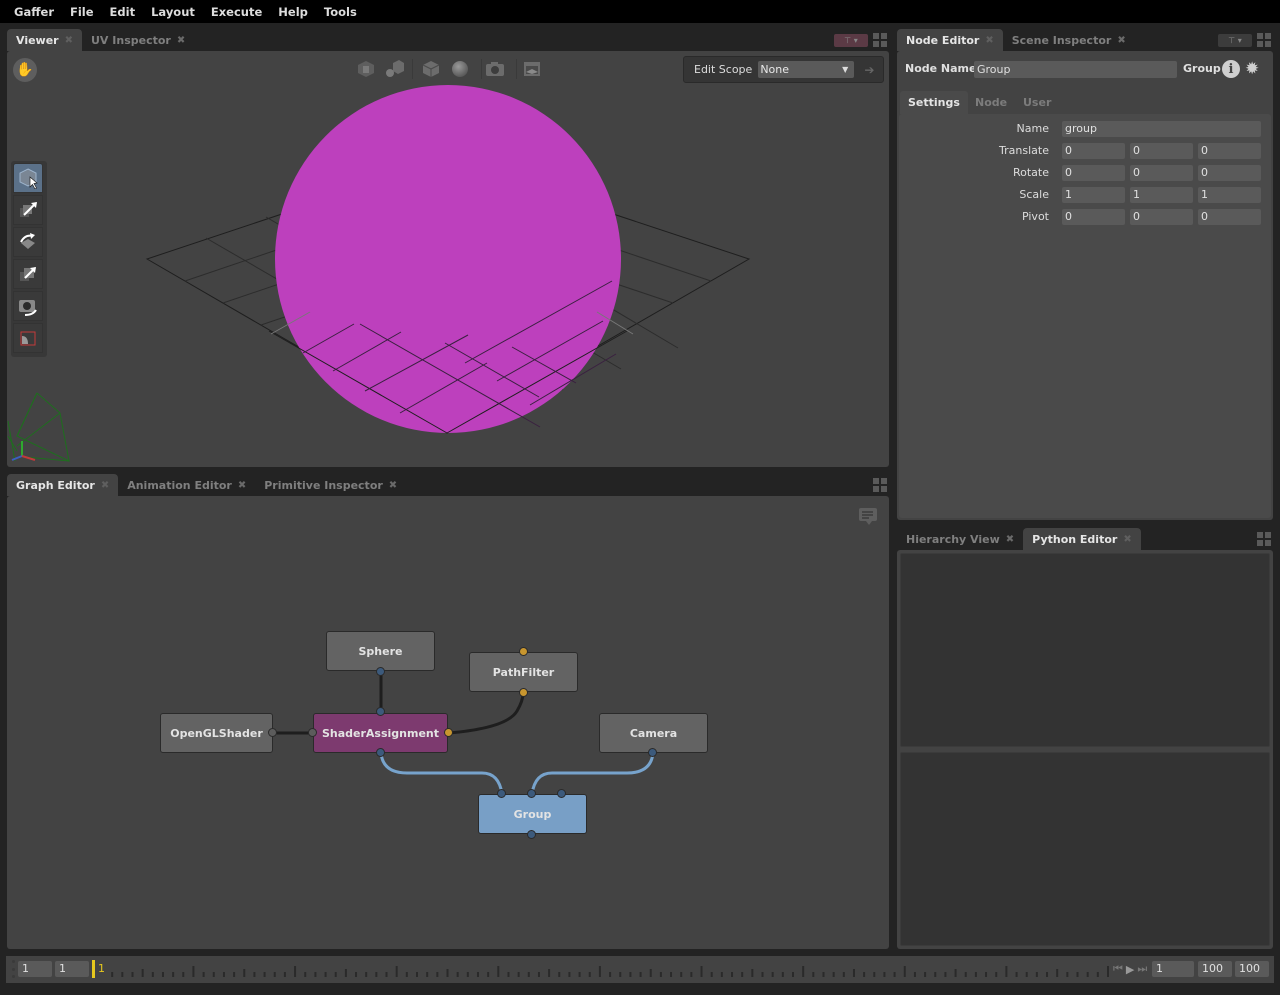 The width and height of the screenshot is (1280, 995). Describe the element at coordinates (13, 969) in the screenshot. I see `drag-handle-icon` at that location.